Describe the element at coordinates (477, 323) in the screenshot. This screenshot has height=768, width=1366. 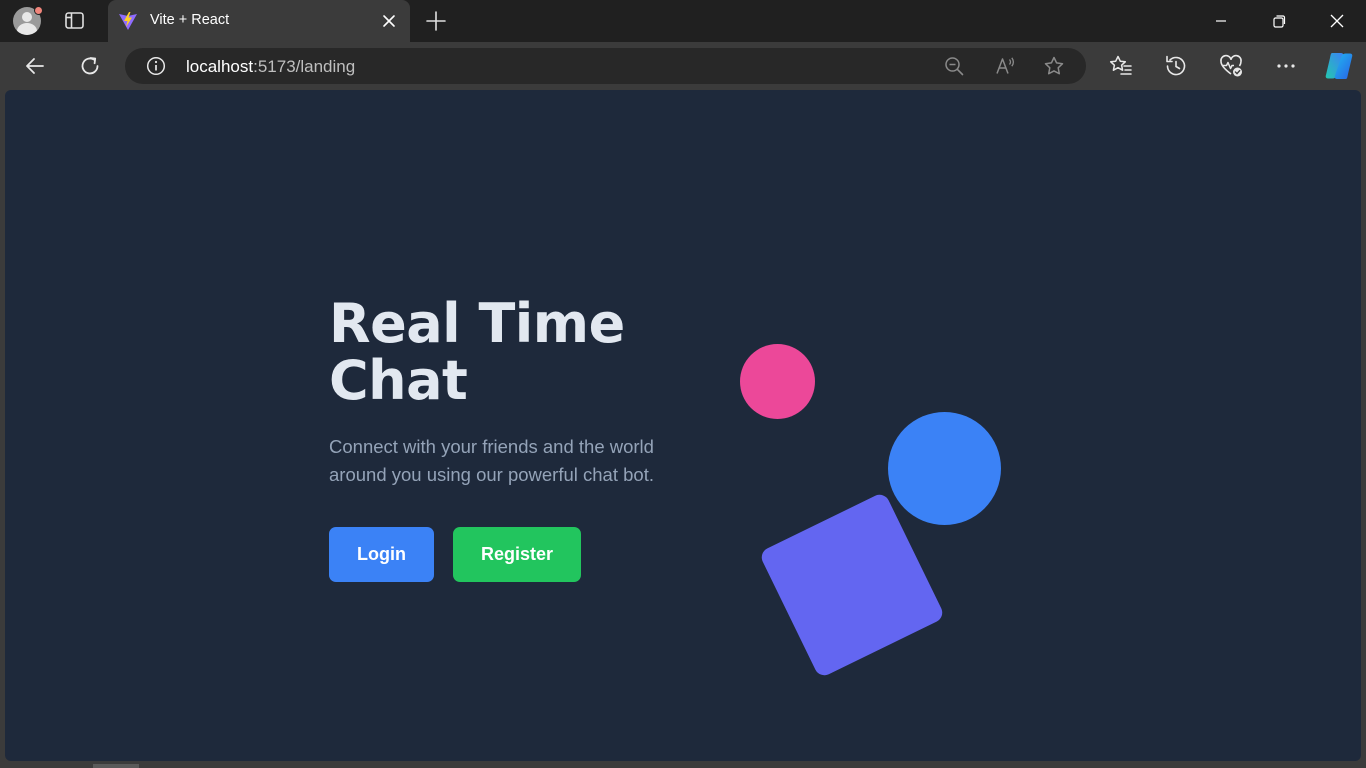
I see `hero-title-line1: Real Time` at that location.